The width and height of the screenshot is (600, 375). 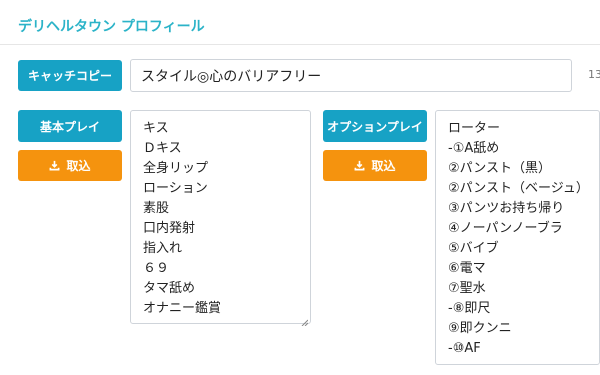 I want to click on option-play-button: オプションプレイ, so click(x=375, y=126).